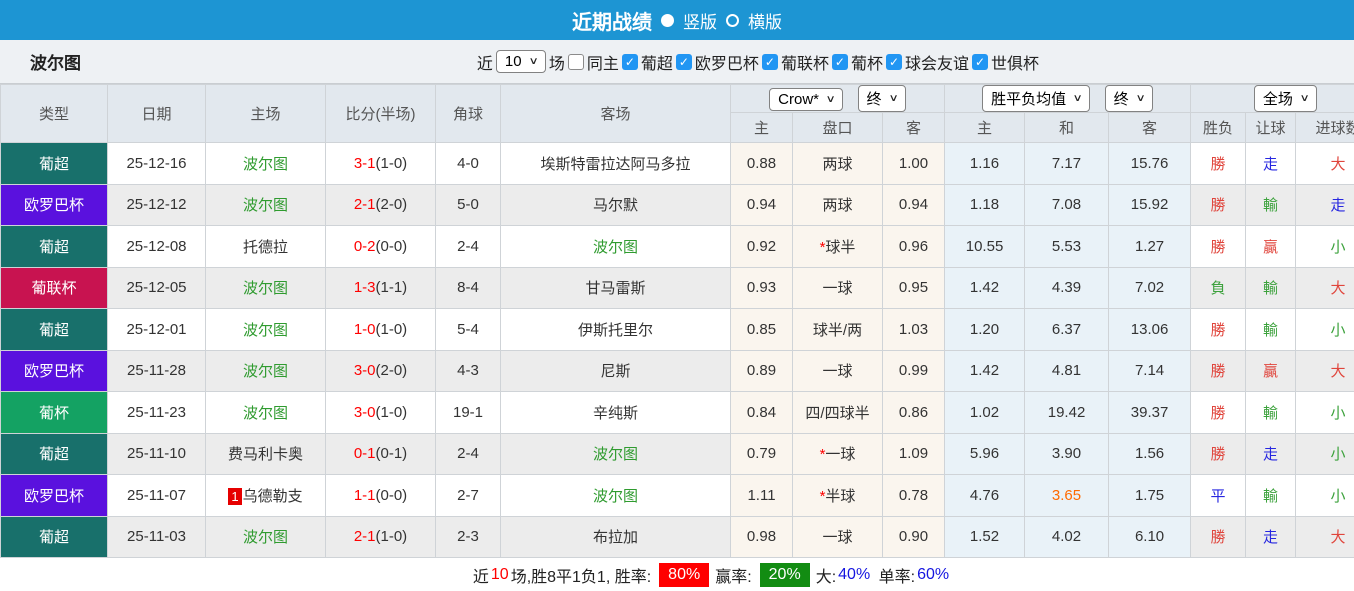  What do you see at coordinates (603, 62) in the screenshot?
I see `same-home-label: 同主` at bounding box center [603, 62].